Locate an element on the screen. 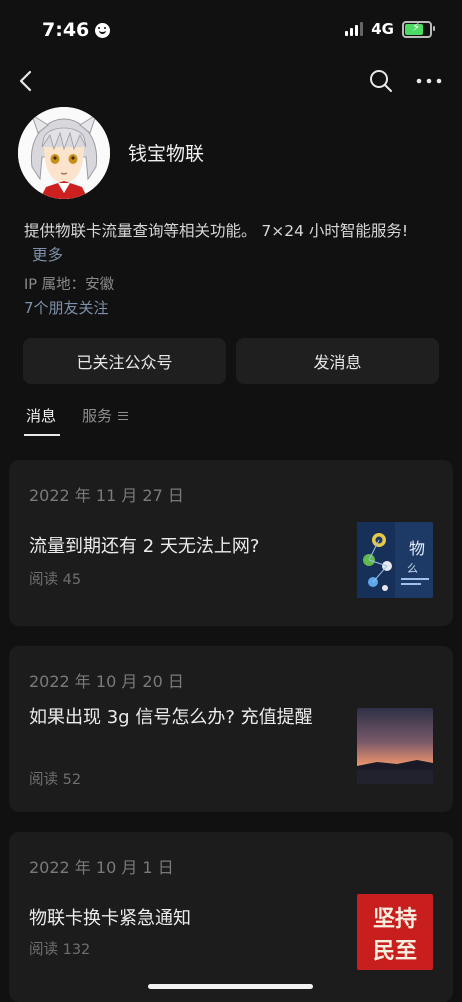 The height and width of the screenshot is (1002, 462). account-description: 提供物联卡流量查询等相关功能。 7×24 小时智能服务! 更多 is located at coordinates (222, 243).